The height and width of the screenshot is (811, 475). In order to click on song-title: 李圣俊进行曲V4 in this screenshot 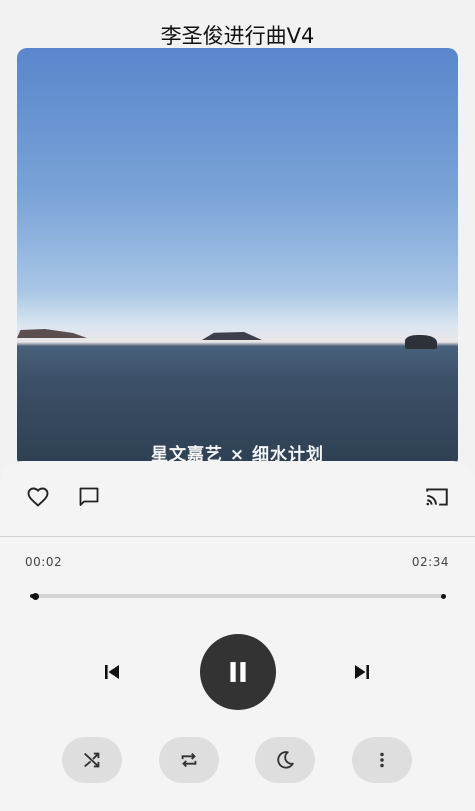, I will do `click(237, 36)`.